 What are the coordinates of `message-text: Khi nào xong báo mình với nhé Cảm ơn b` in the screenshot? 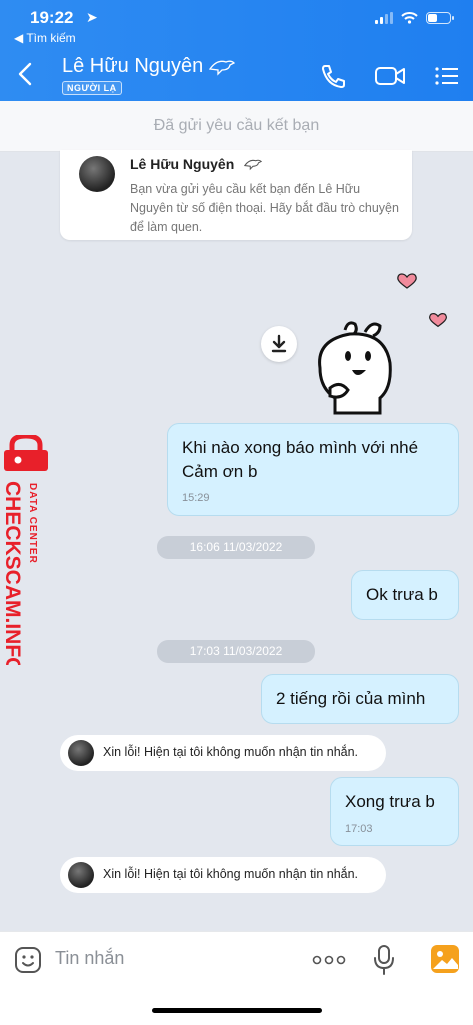 It's located at (300, 459).